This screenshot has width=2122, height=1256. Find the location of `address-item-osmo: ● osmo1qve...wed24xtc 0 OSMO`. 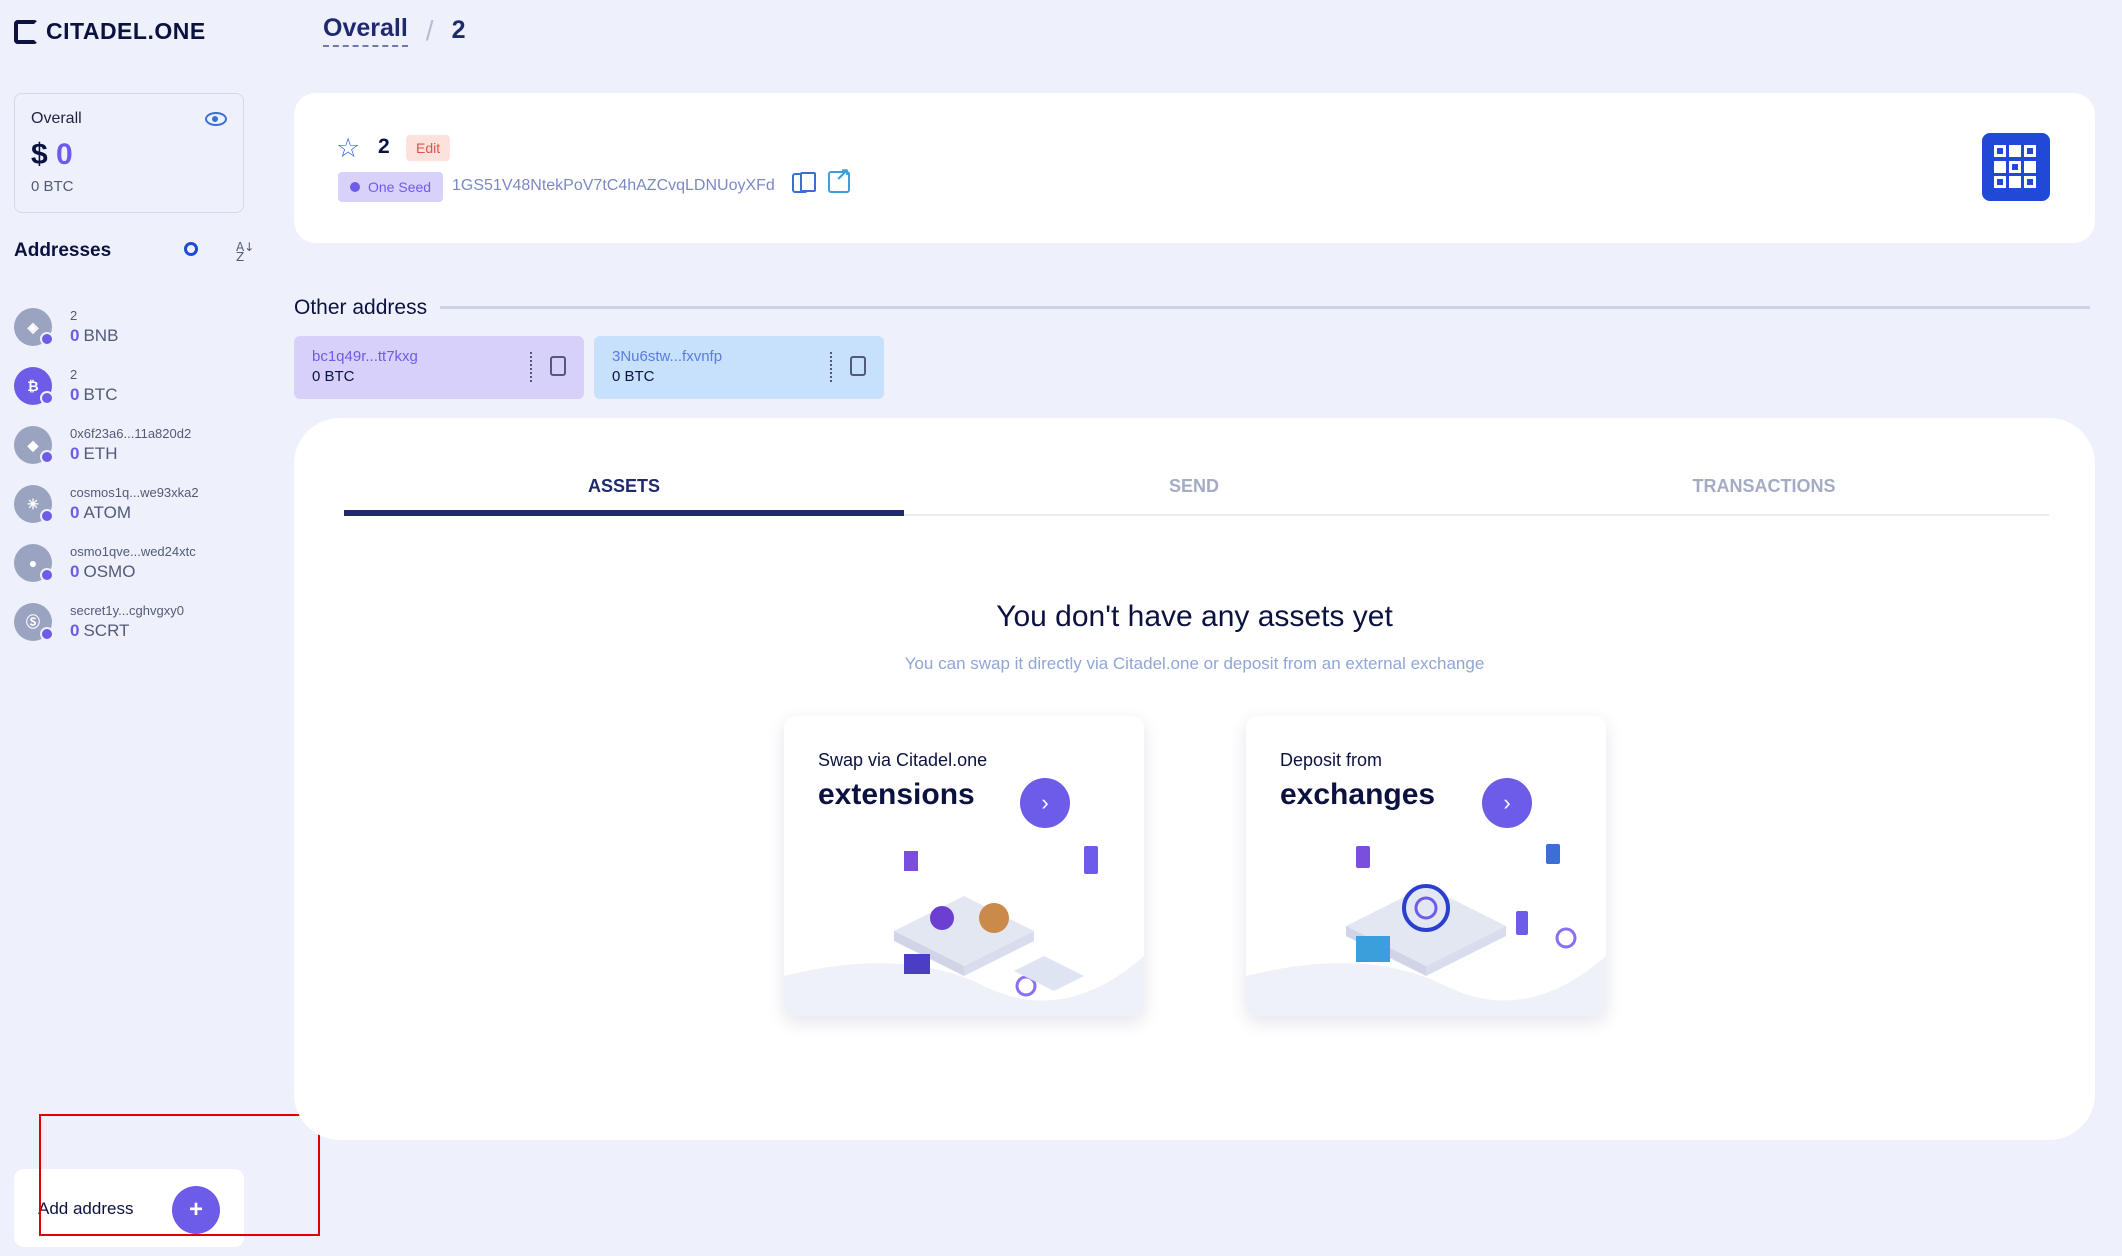

address-item-osmo: ● osmo1qve...wed24xtc 0 OSMO is located at coordinates (134, 571).